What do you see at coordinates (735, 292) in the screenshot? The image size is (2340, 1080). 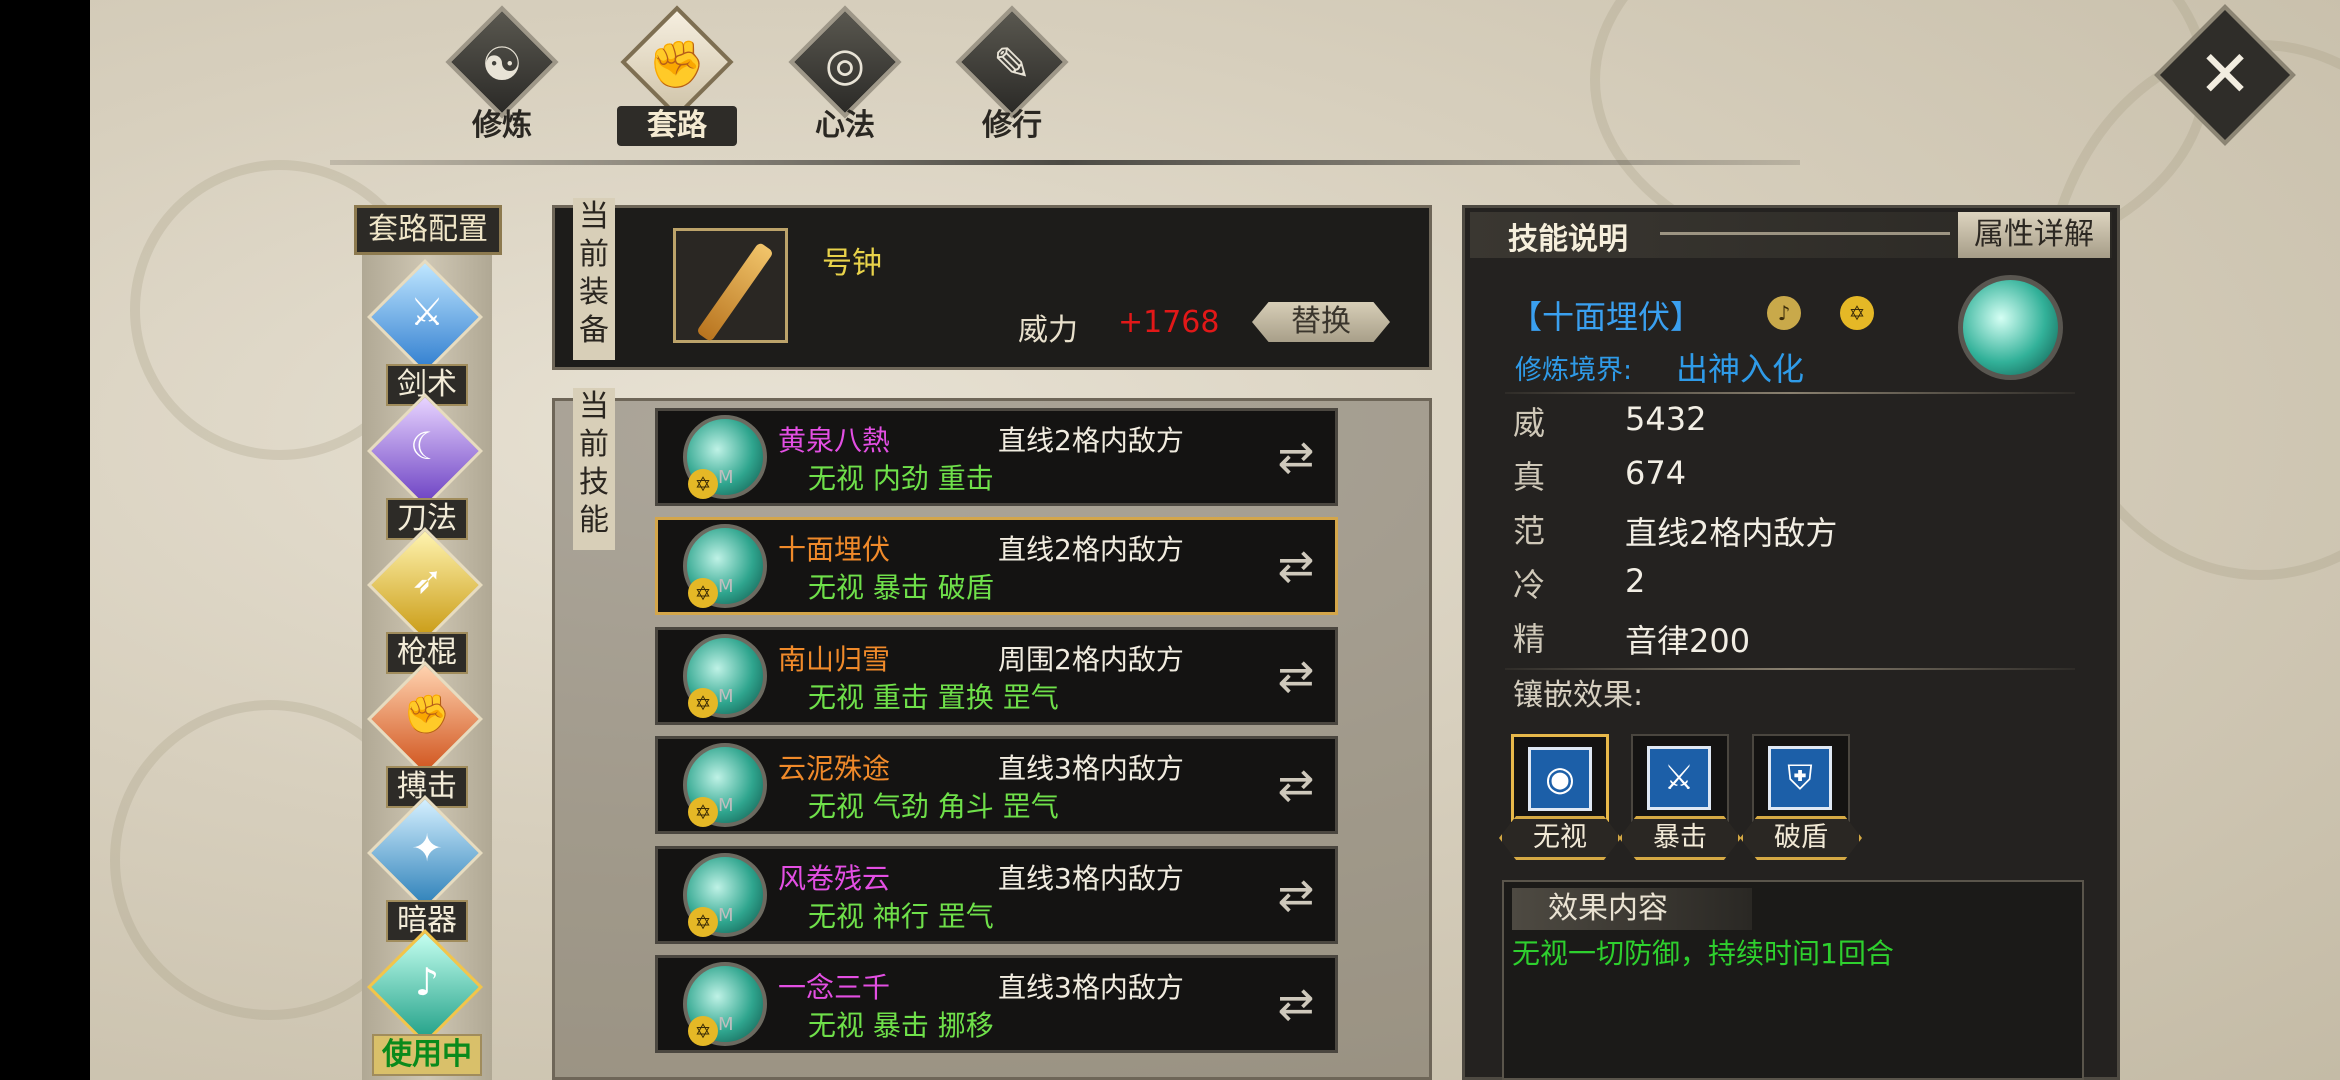 I see `weapon-icon` at bounding box center [735, 292].